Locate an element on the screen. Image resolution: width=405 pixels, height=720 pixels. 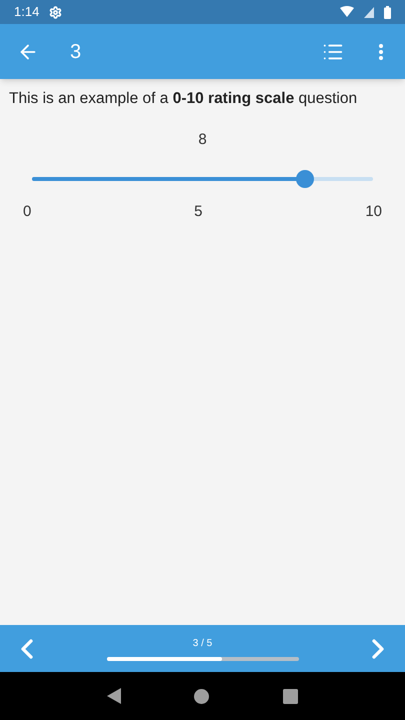
wifi-icon is located at coordinates (347, 12).